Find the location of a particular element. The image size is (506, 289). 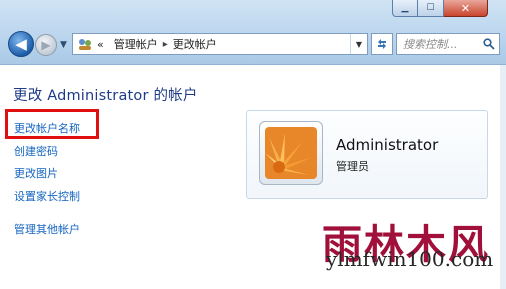

close-icon: ✕ is located at coordinates (466, 8).